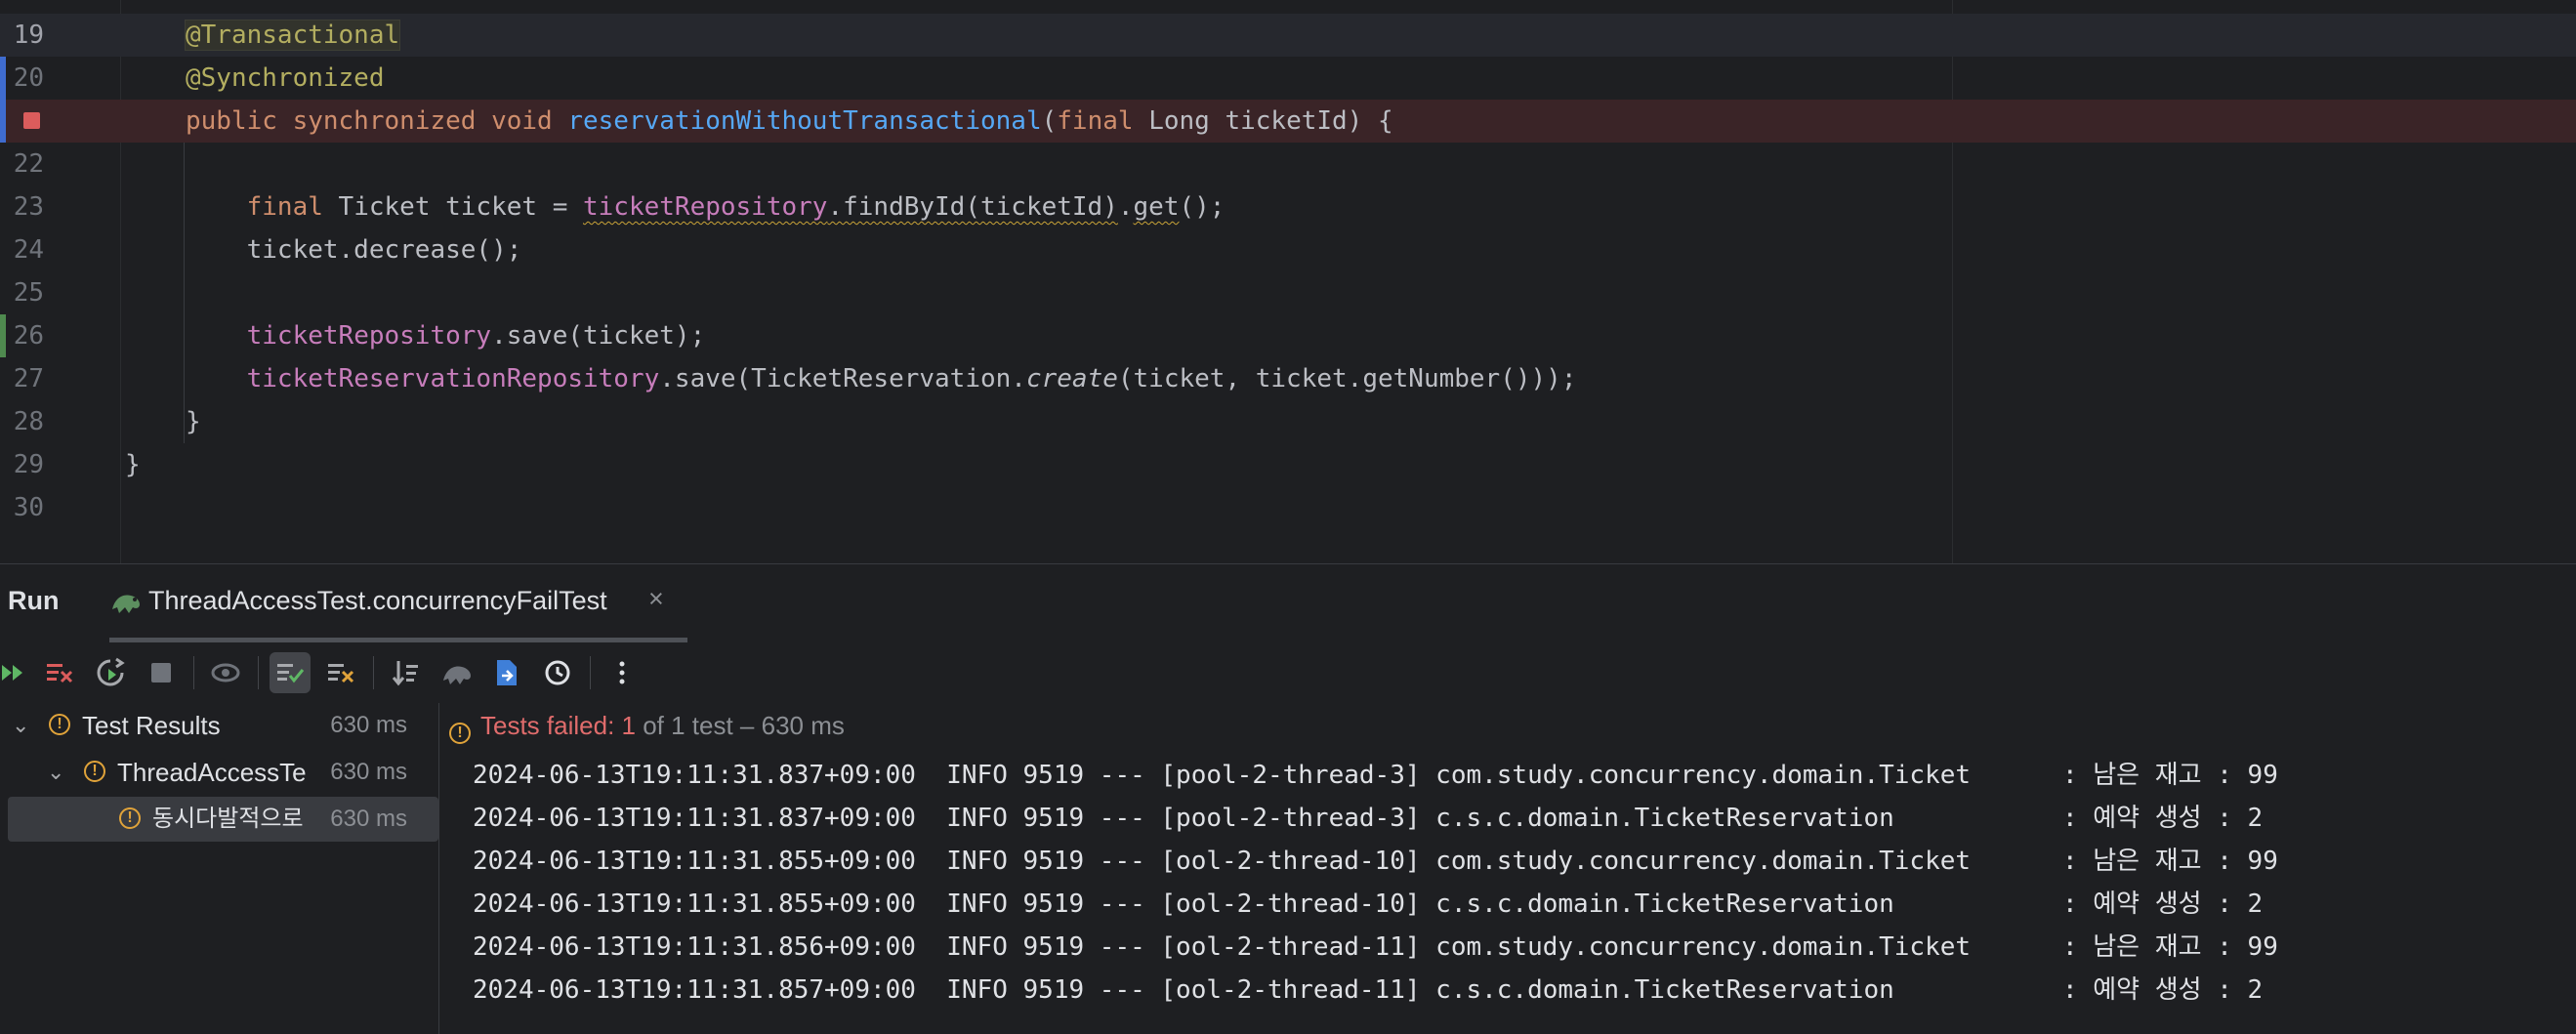  Describe the element at coordinates (110, 672) in the screenshot. I see `toggle-auto-test-icon` at that location.